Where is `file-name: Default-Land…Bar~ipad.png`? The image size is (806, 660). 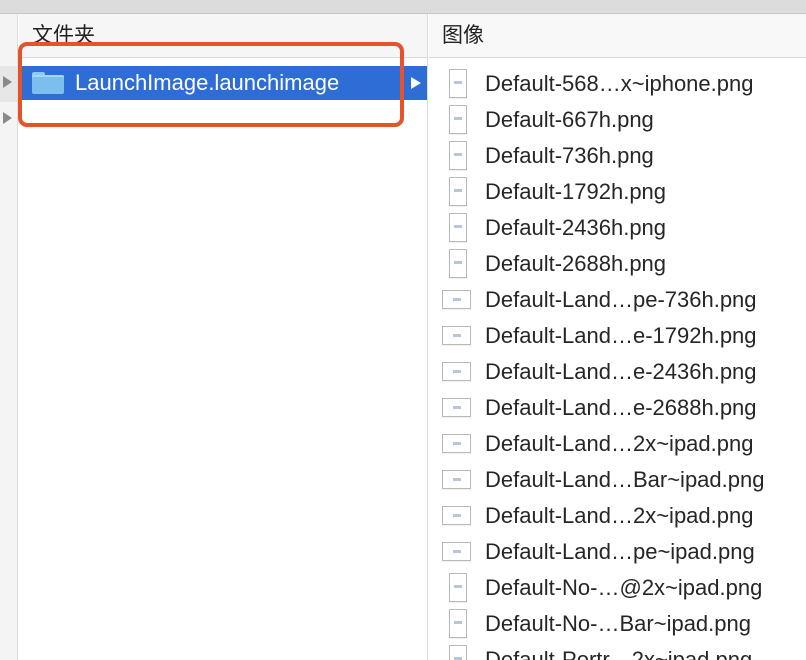 file-name: Default-Land…Bar~ipad.png is located at coordinates (625, 479).